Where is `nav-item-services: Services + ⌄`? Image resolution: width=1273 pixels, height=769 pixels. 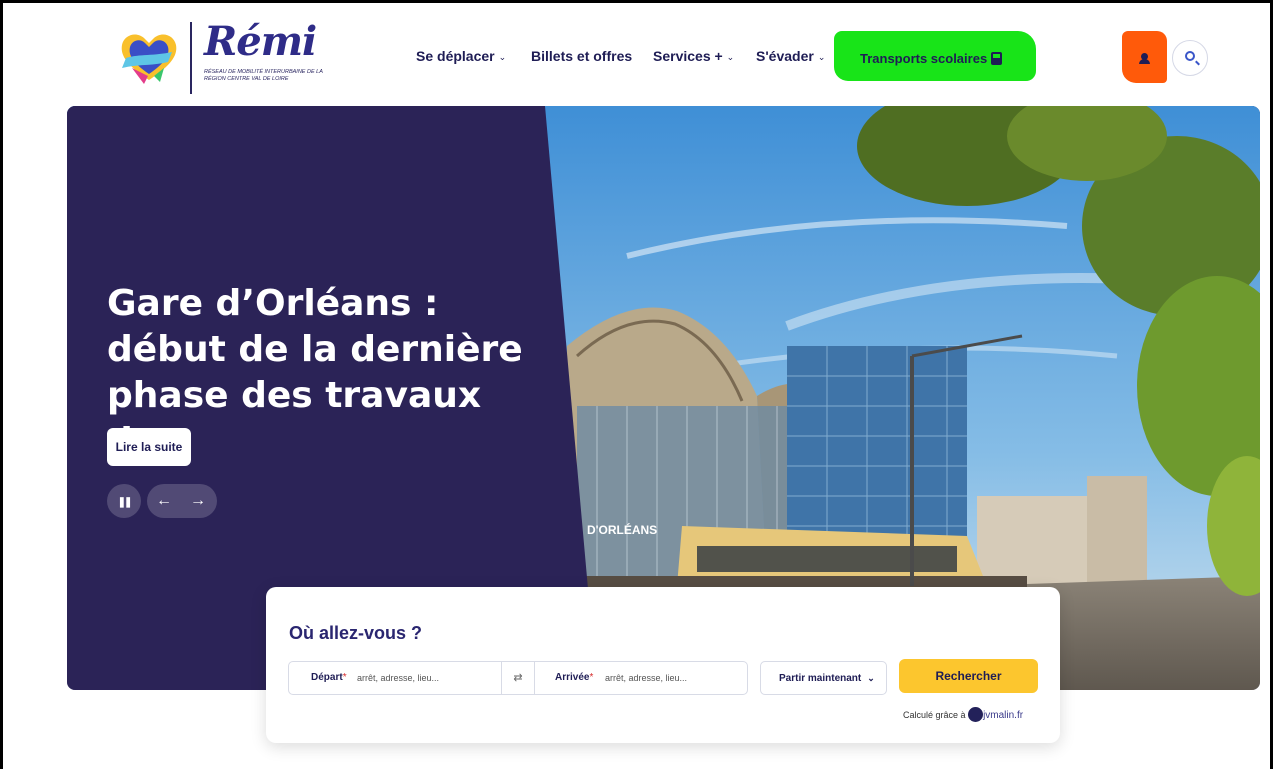 nav-item-services: Services + ⌄ is located at coordinates (693, 56).